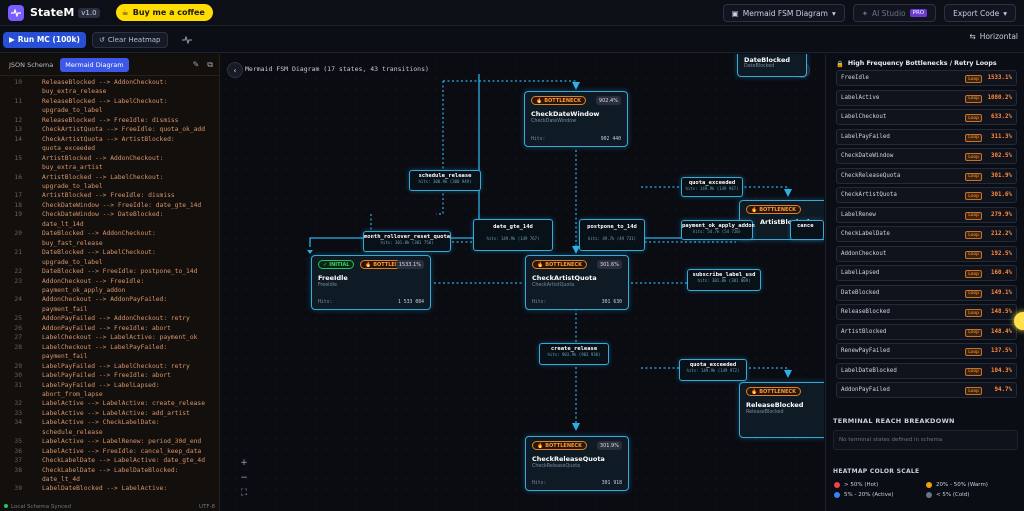 This screenshot has width=1024, height=511. What do you see at coordinates (109, 224) in the screenshot?
I see `code-line: date_lt_14d` at bounding box center [109, 224].